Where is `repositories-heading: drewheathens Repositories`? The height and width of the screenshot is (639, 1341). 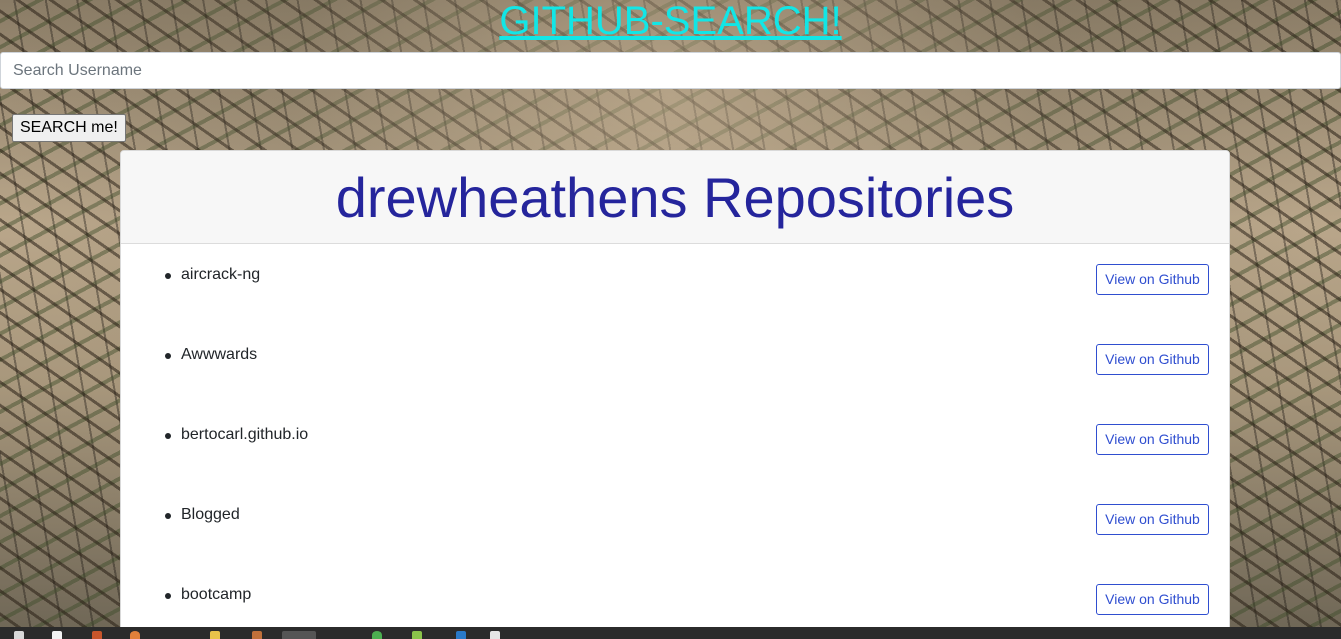
repositories-heading: drewheathens Repositories is located at coordinates (675, 197).